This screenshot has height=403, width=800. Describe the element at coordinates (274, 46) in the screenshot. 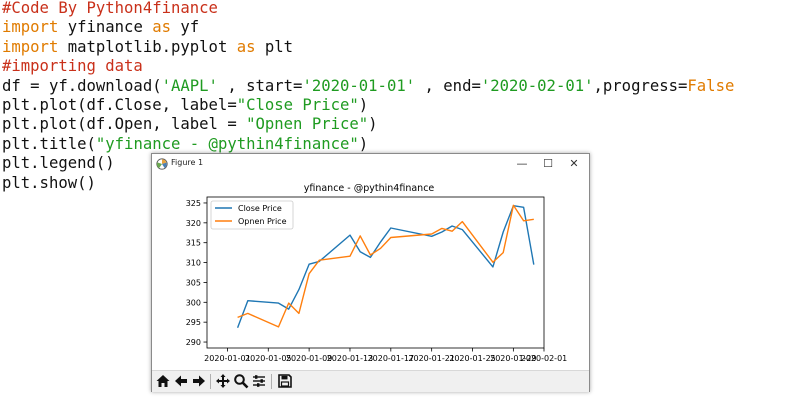

I see `code-text: plt` at that location.